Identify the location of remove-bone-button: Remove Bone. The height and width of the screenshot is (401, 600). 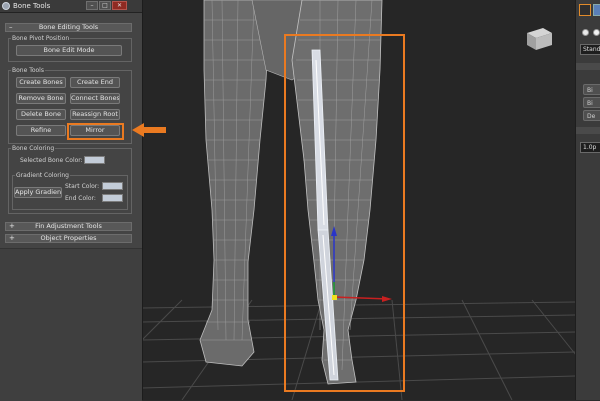
(41, 98).